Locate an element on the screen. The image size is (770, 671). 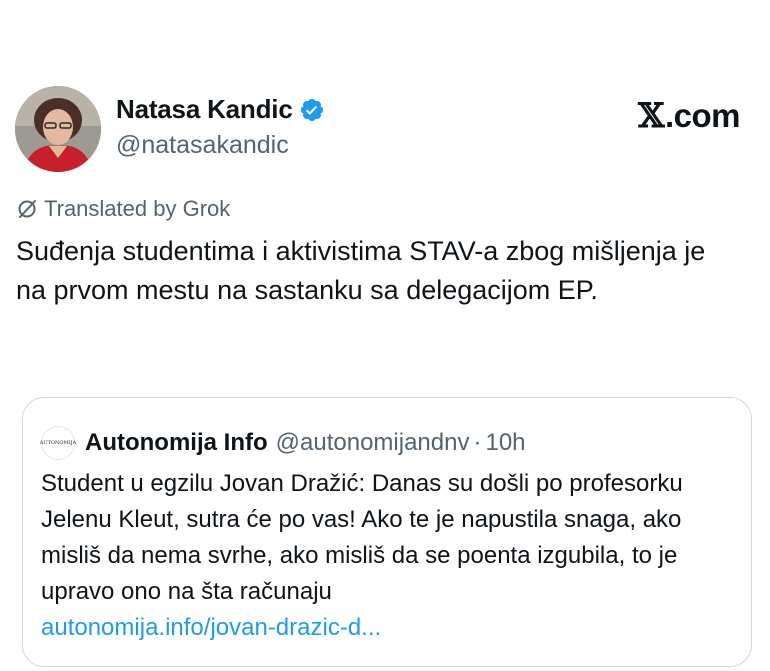
author-name: Natasa Kandic is located at coordinates (204, 109).